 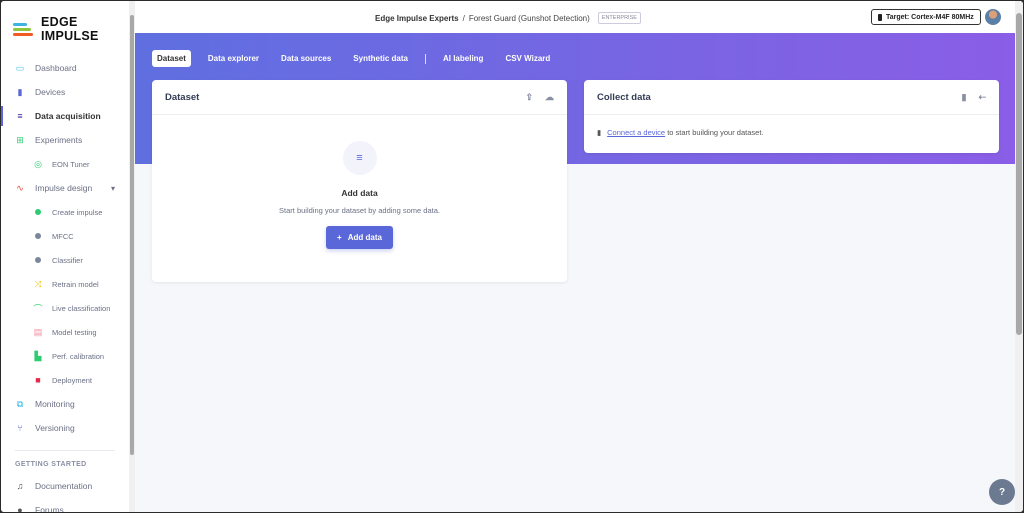 I want to click on sidebar-item-experiments: ⊞ Experiments, so click(x=65, y=140).